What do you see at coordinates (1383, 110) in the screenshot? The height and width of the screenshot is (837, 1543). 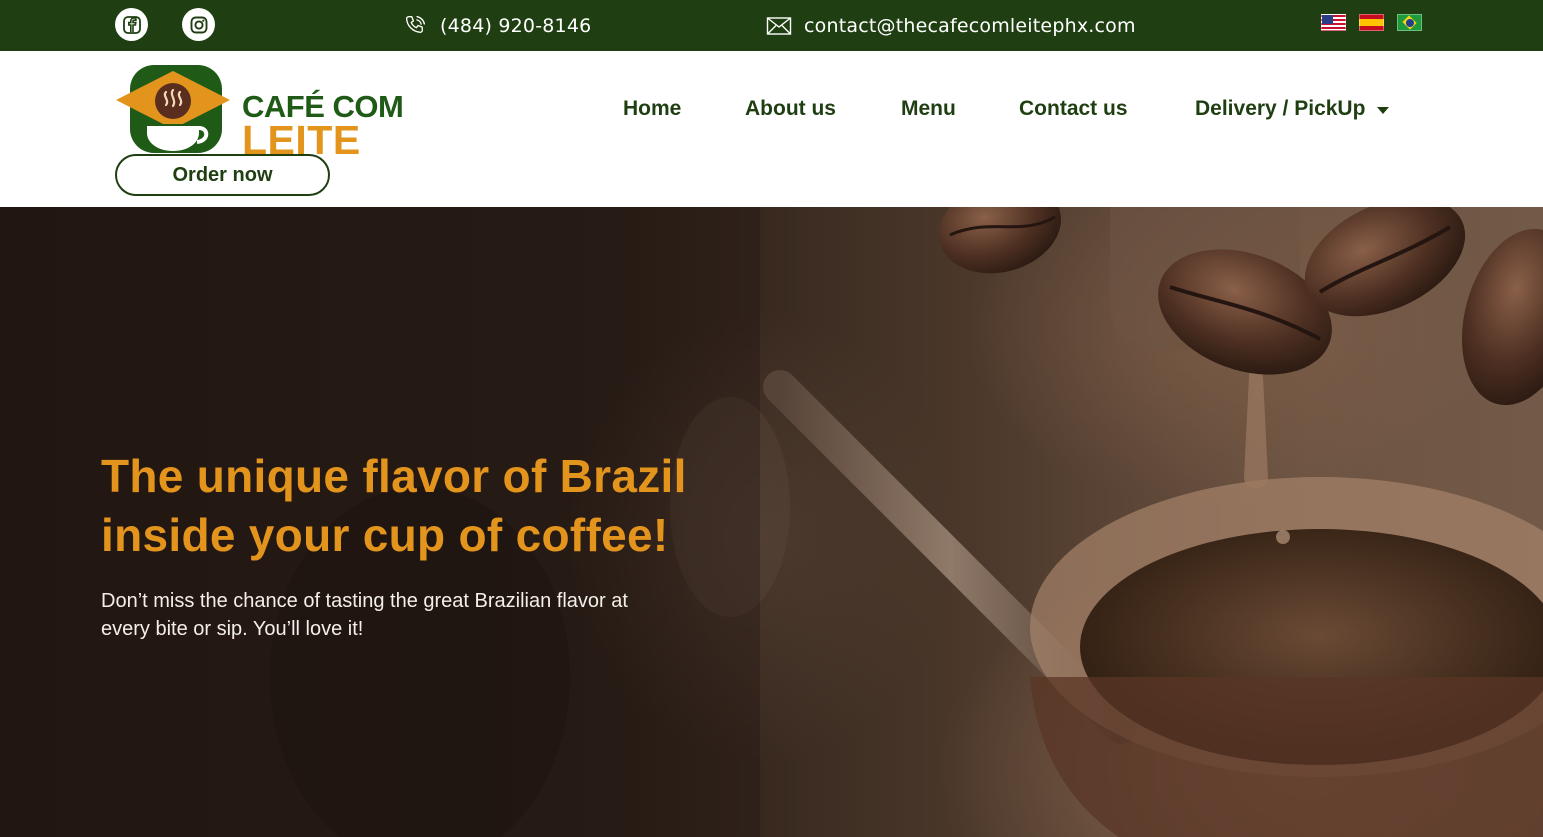 I see `chevron-down-icon` at bounding box center [1383, 110].